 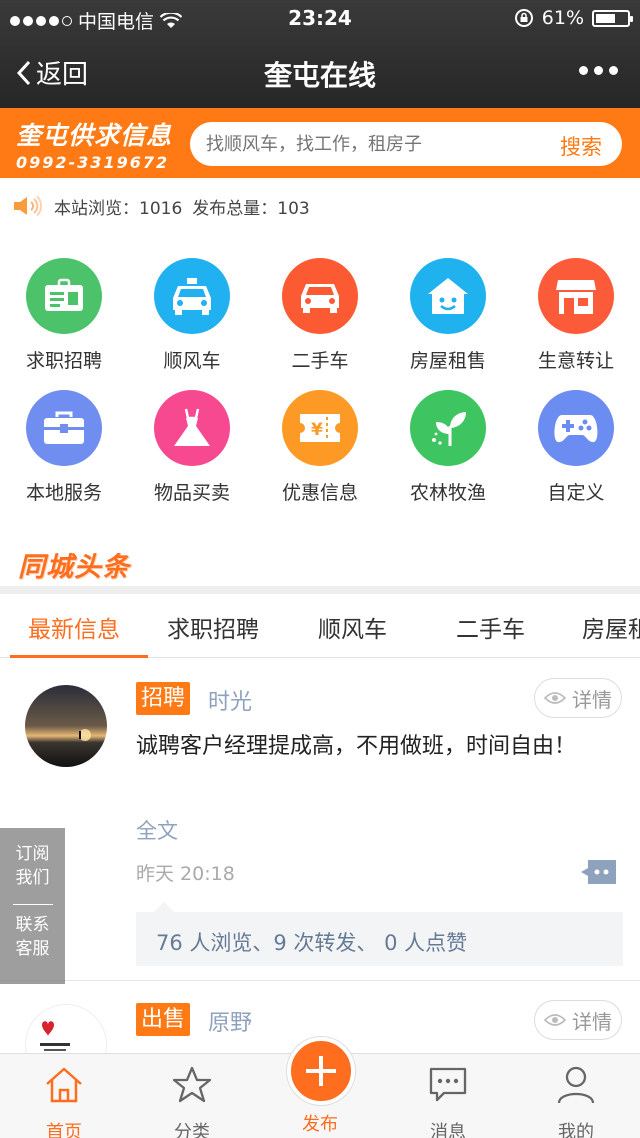 I want to click on category-label: 优惠信息, so click(x=319, y=493).